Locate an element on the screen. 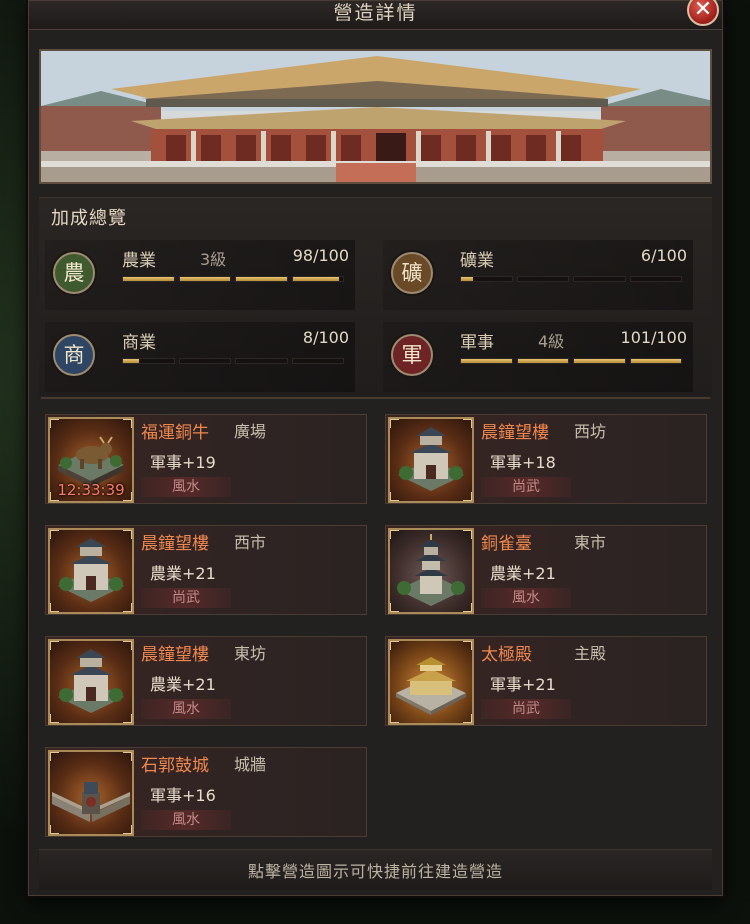 The image size is (750, 924). building-card: 石郭鼓城 城牆 軍事+16 風水 is located at coordinates (206, 792).